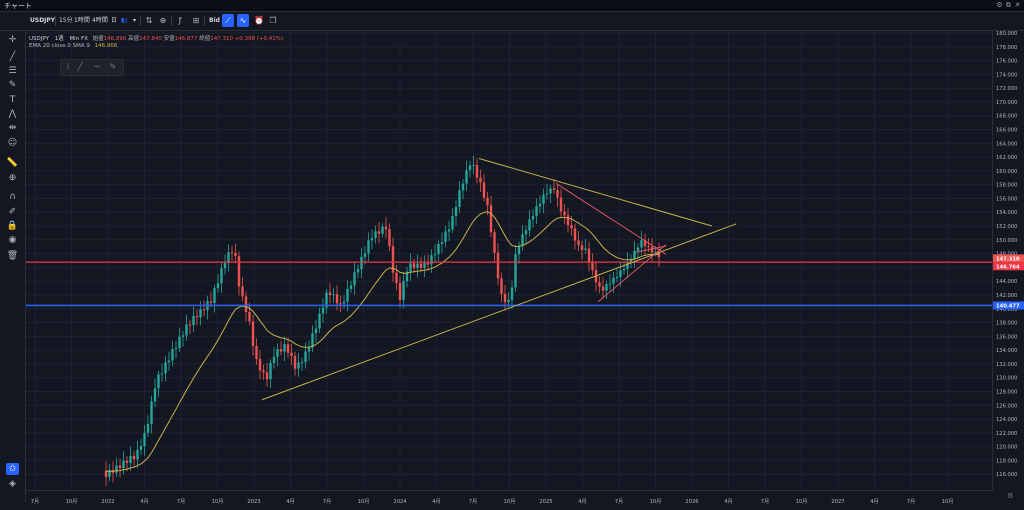 Image resolution: width=1024 pixels, height=510 pixels. Describe the element at coordinates (12, 163) in the screenshot. I see `ruler-icon: 📏` at that location.